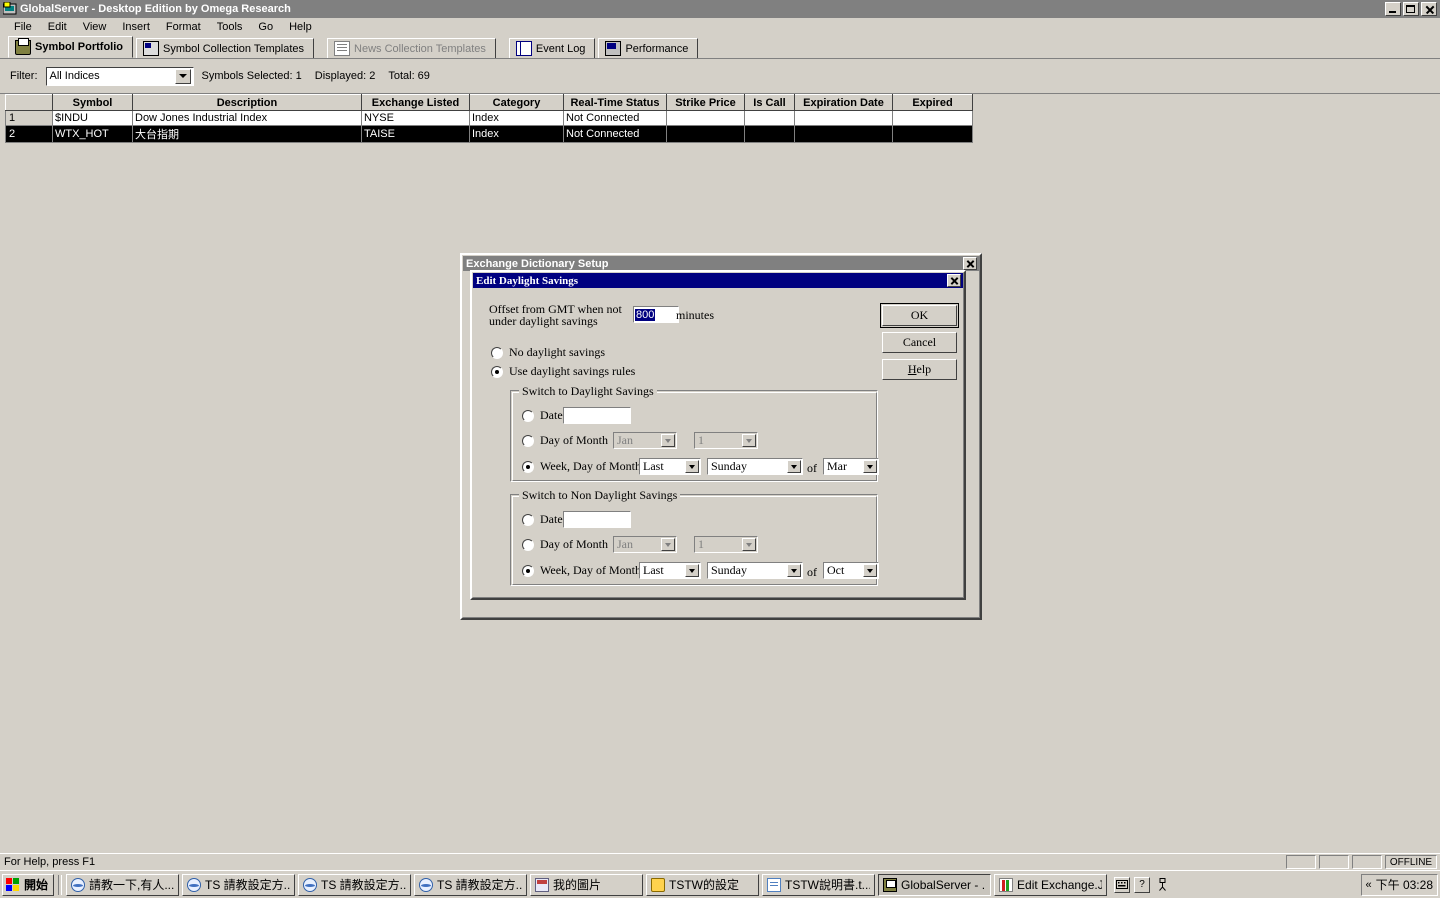 This screenshot has width=1440, height=898. Describe the element at coordinates (597, 415) in the screenshot. I see `dst-date-input` at that location.